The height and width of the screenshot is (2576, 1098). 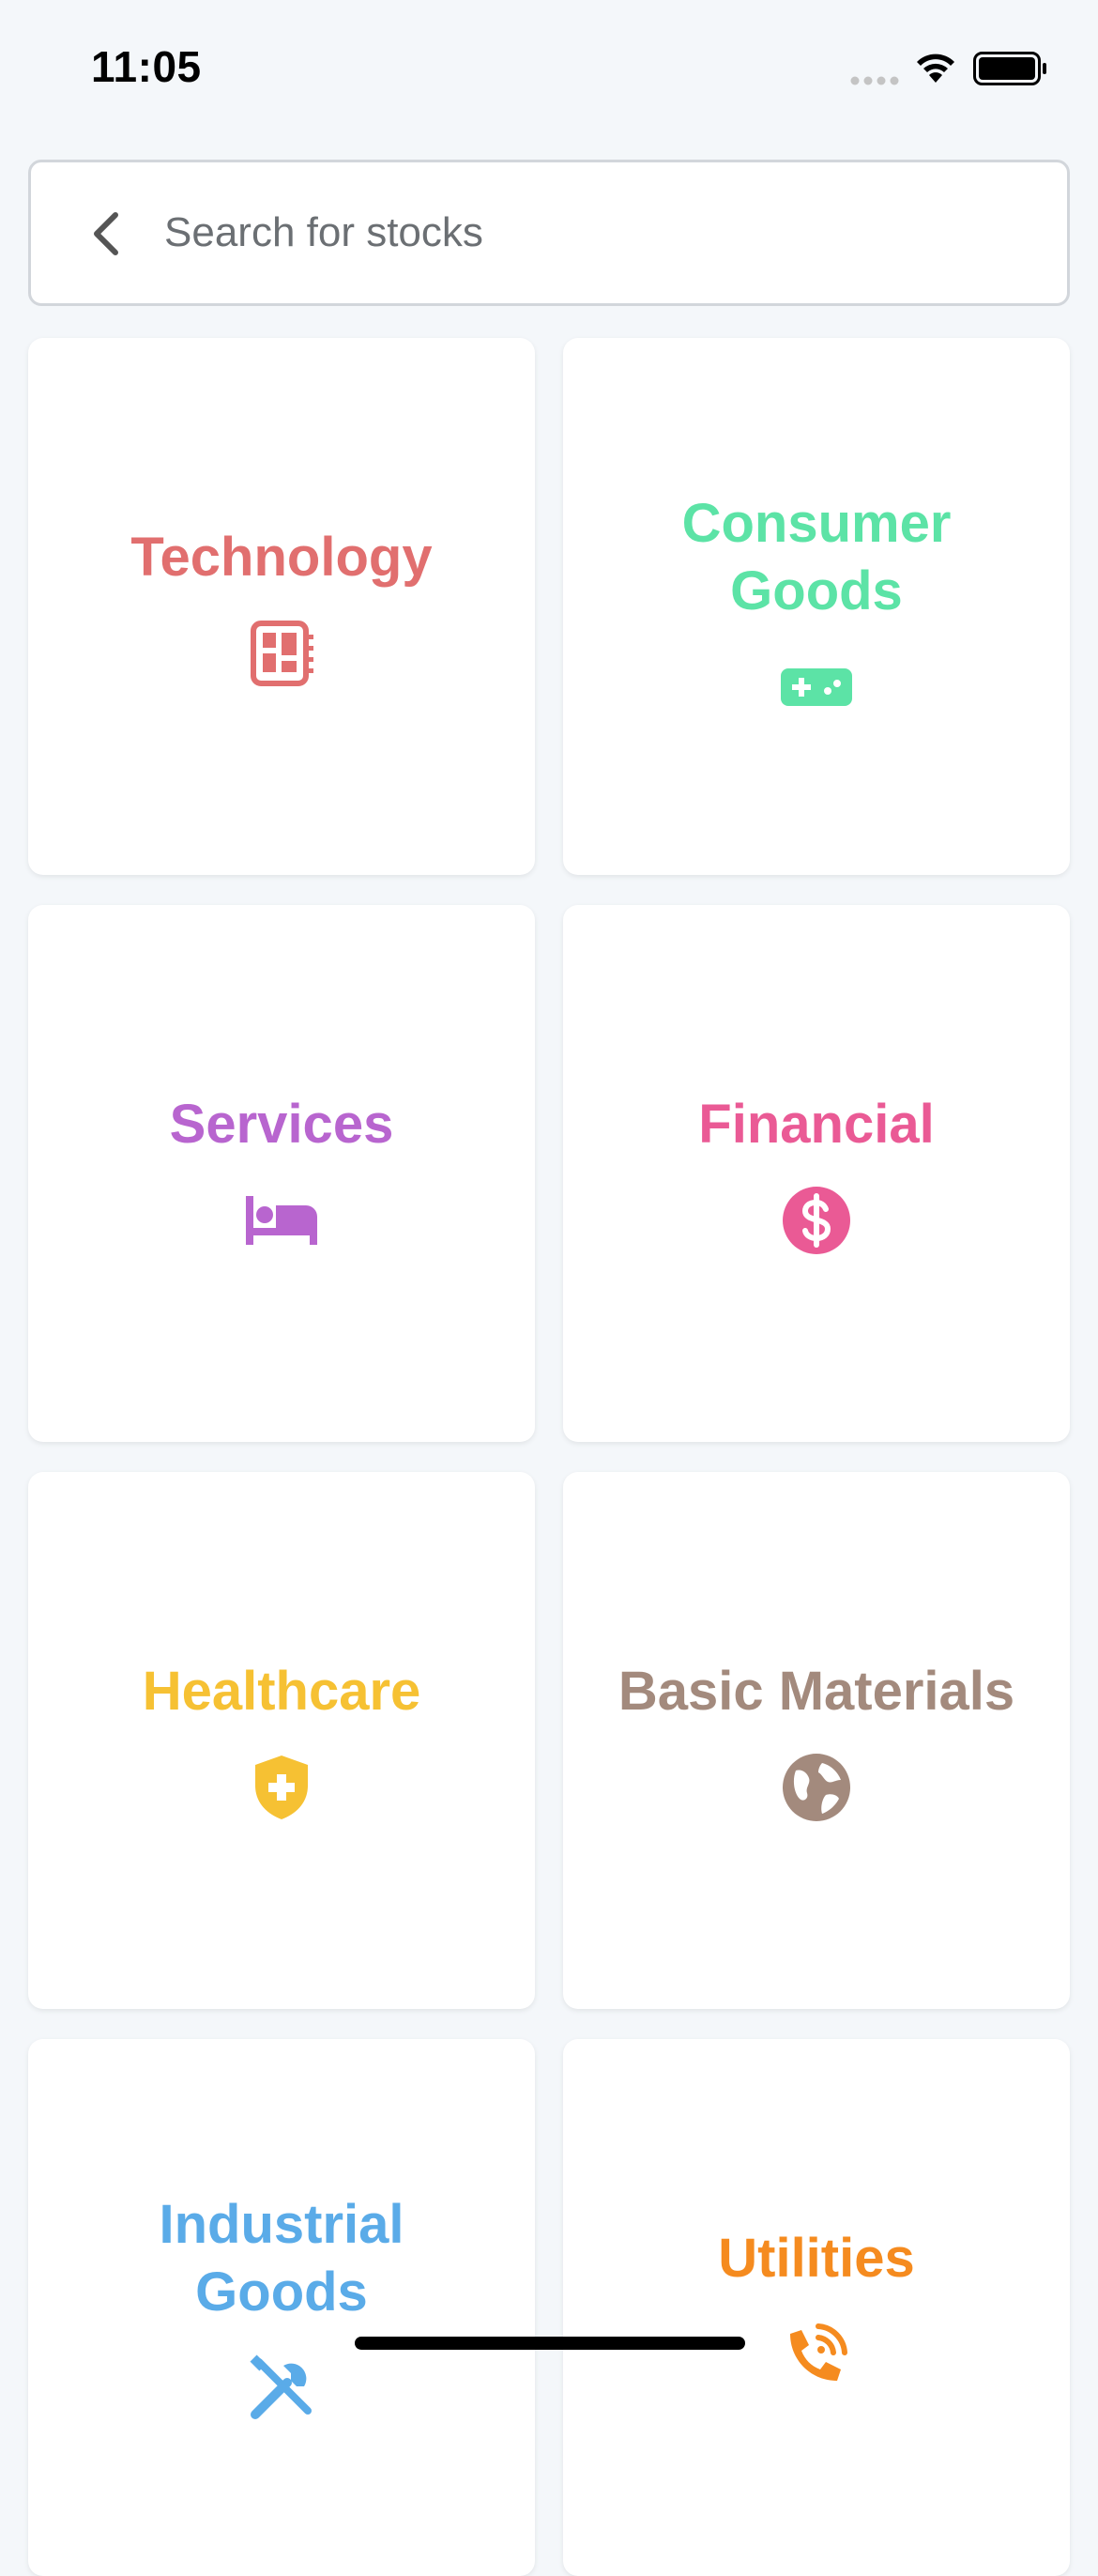 What do you see at coordinates (106, 234) in the screenshot?
I see `chevron-left-icon` at bounding box center [106, 234].